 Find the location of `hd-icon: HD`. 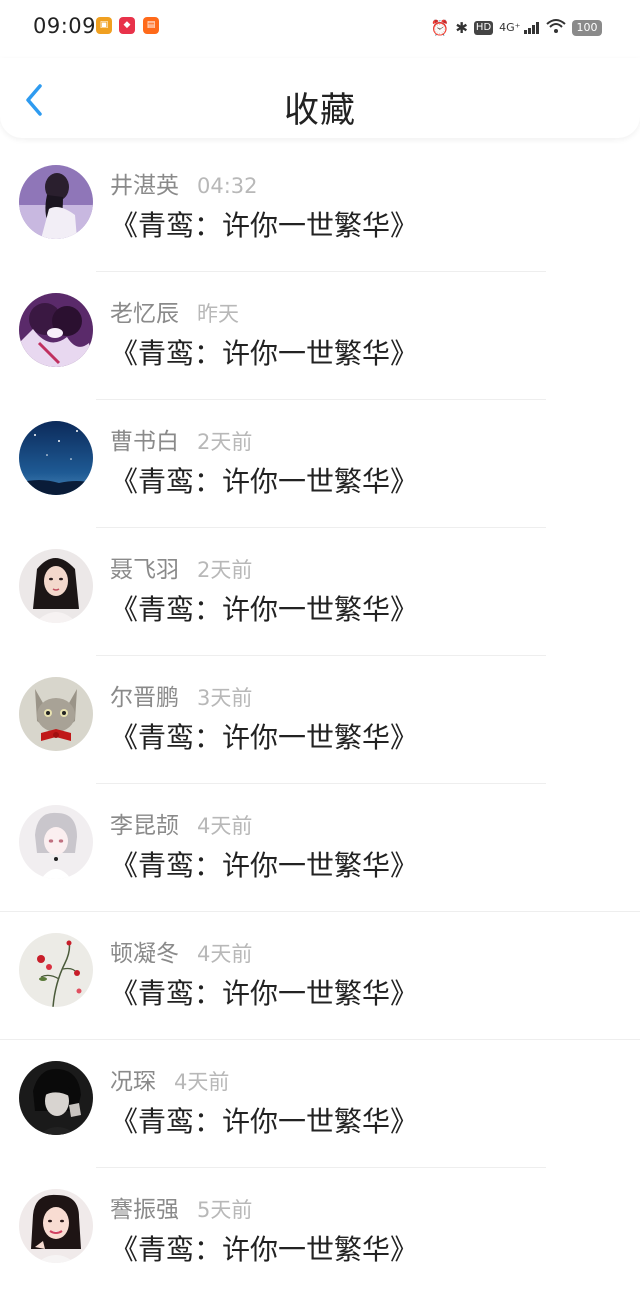

hd-icon: HD is located at coordinates (483, 28).